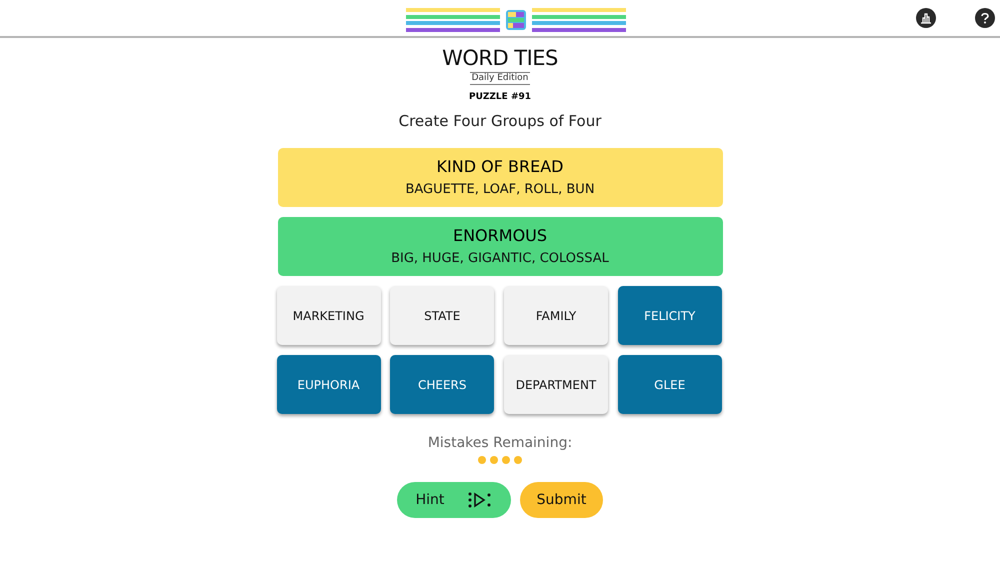 Image resolution: width=1000 pixels, height=563 pixels. What do you see at coordinates (328, 315) in the screenshot?
I see `word-tile: MARKETING` at bounding box center [328, 315].